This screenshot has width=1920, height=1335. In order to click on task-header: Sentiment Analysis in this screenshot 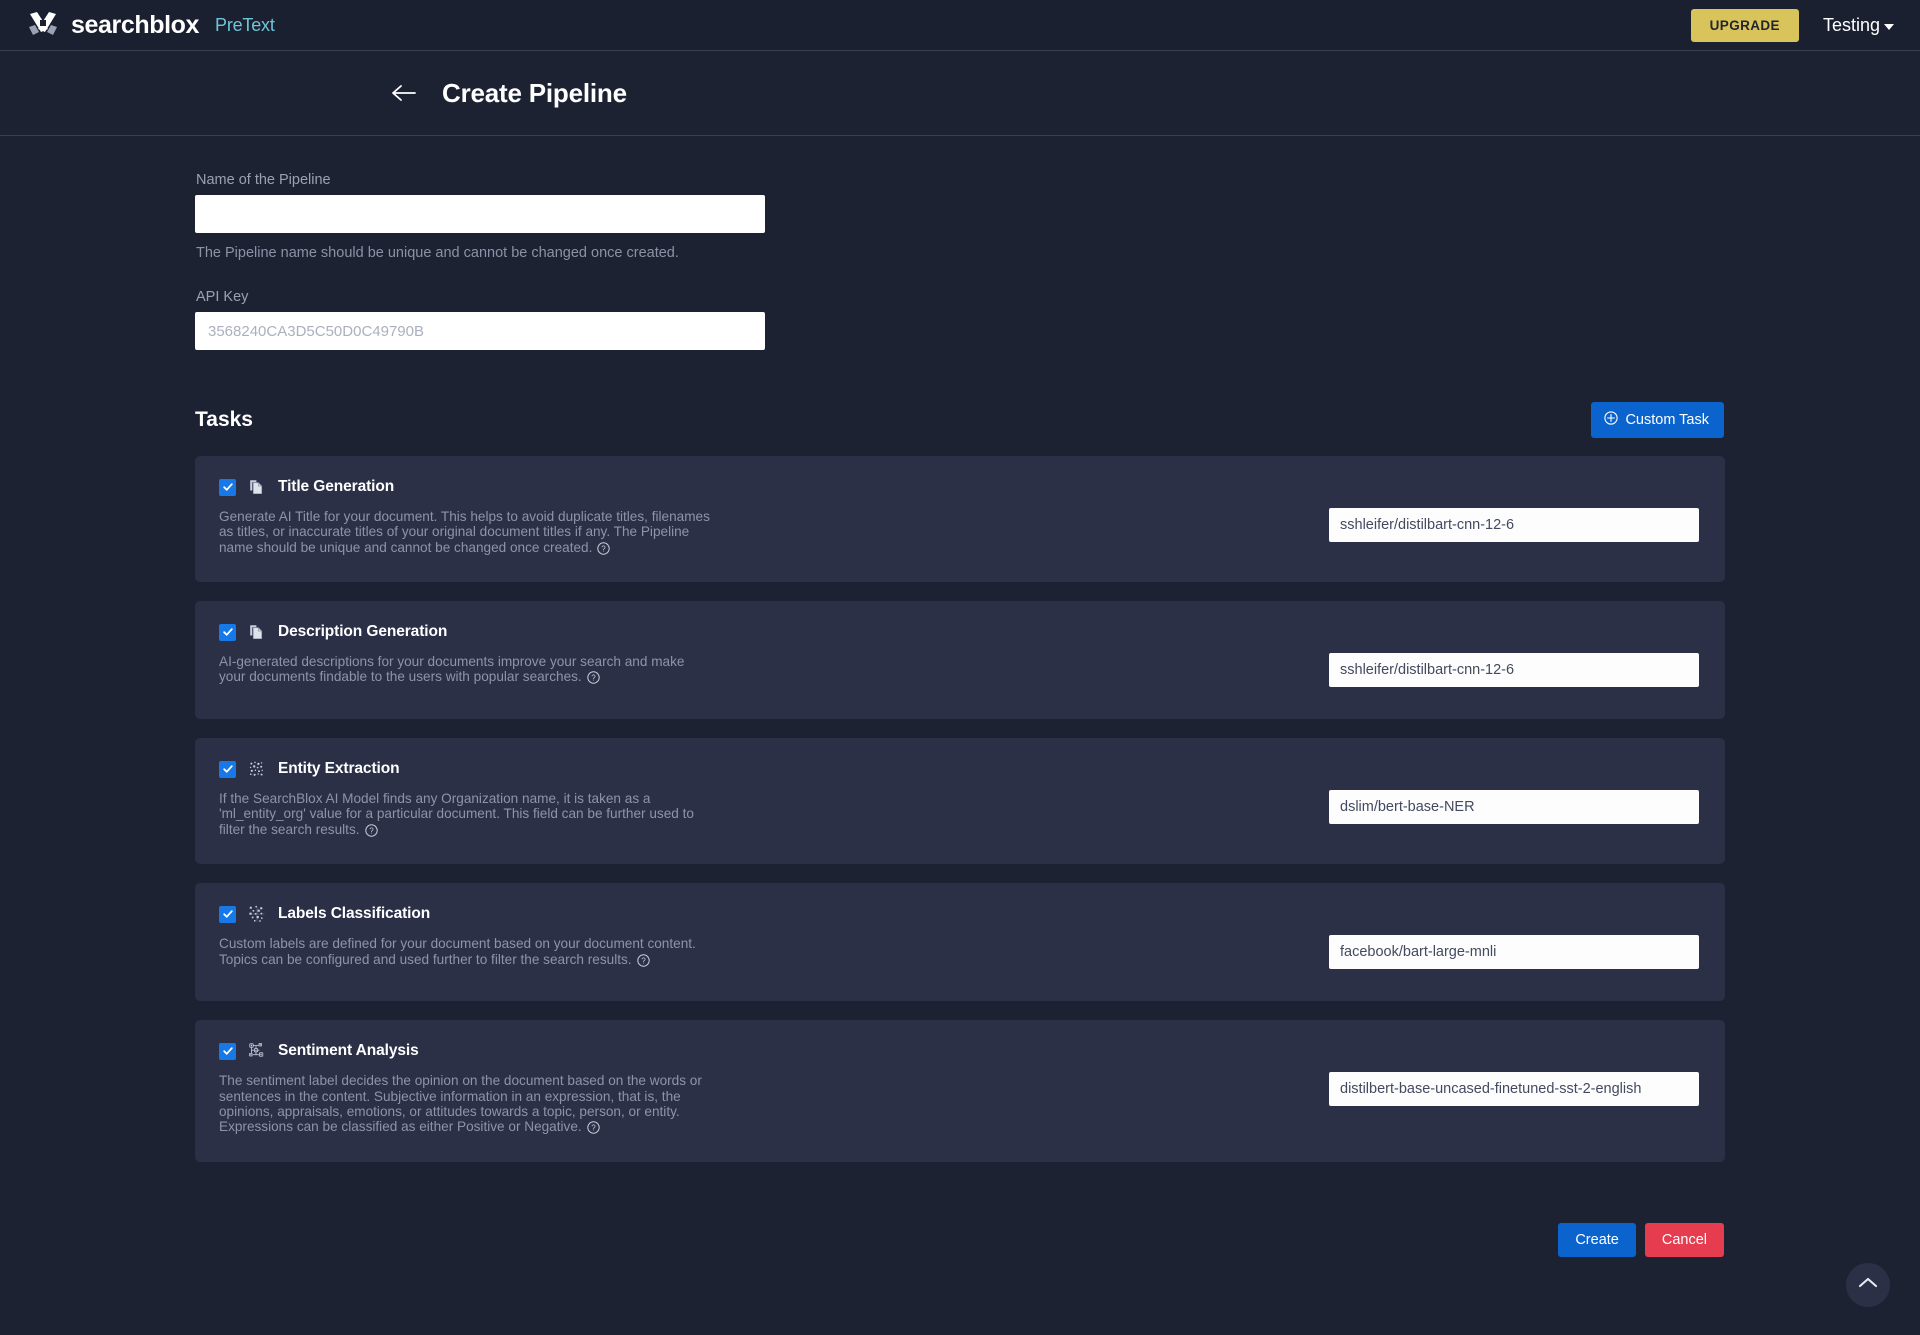, I will do `click(479, 1051)`.